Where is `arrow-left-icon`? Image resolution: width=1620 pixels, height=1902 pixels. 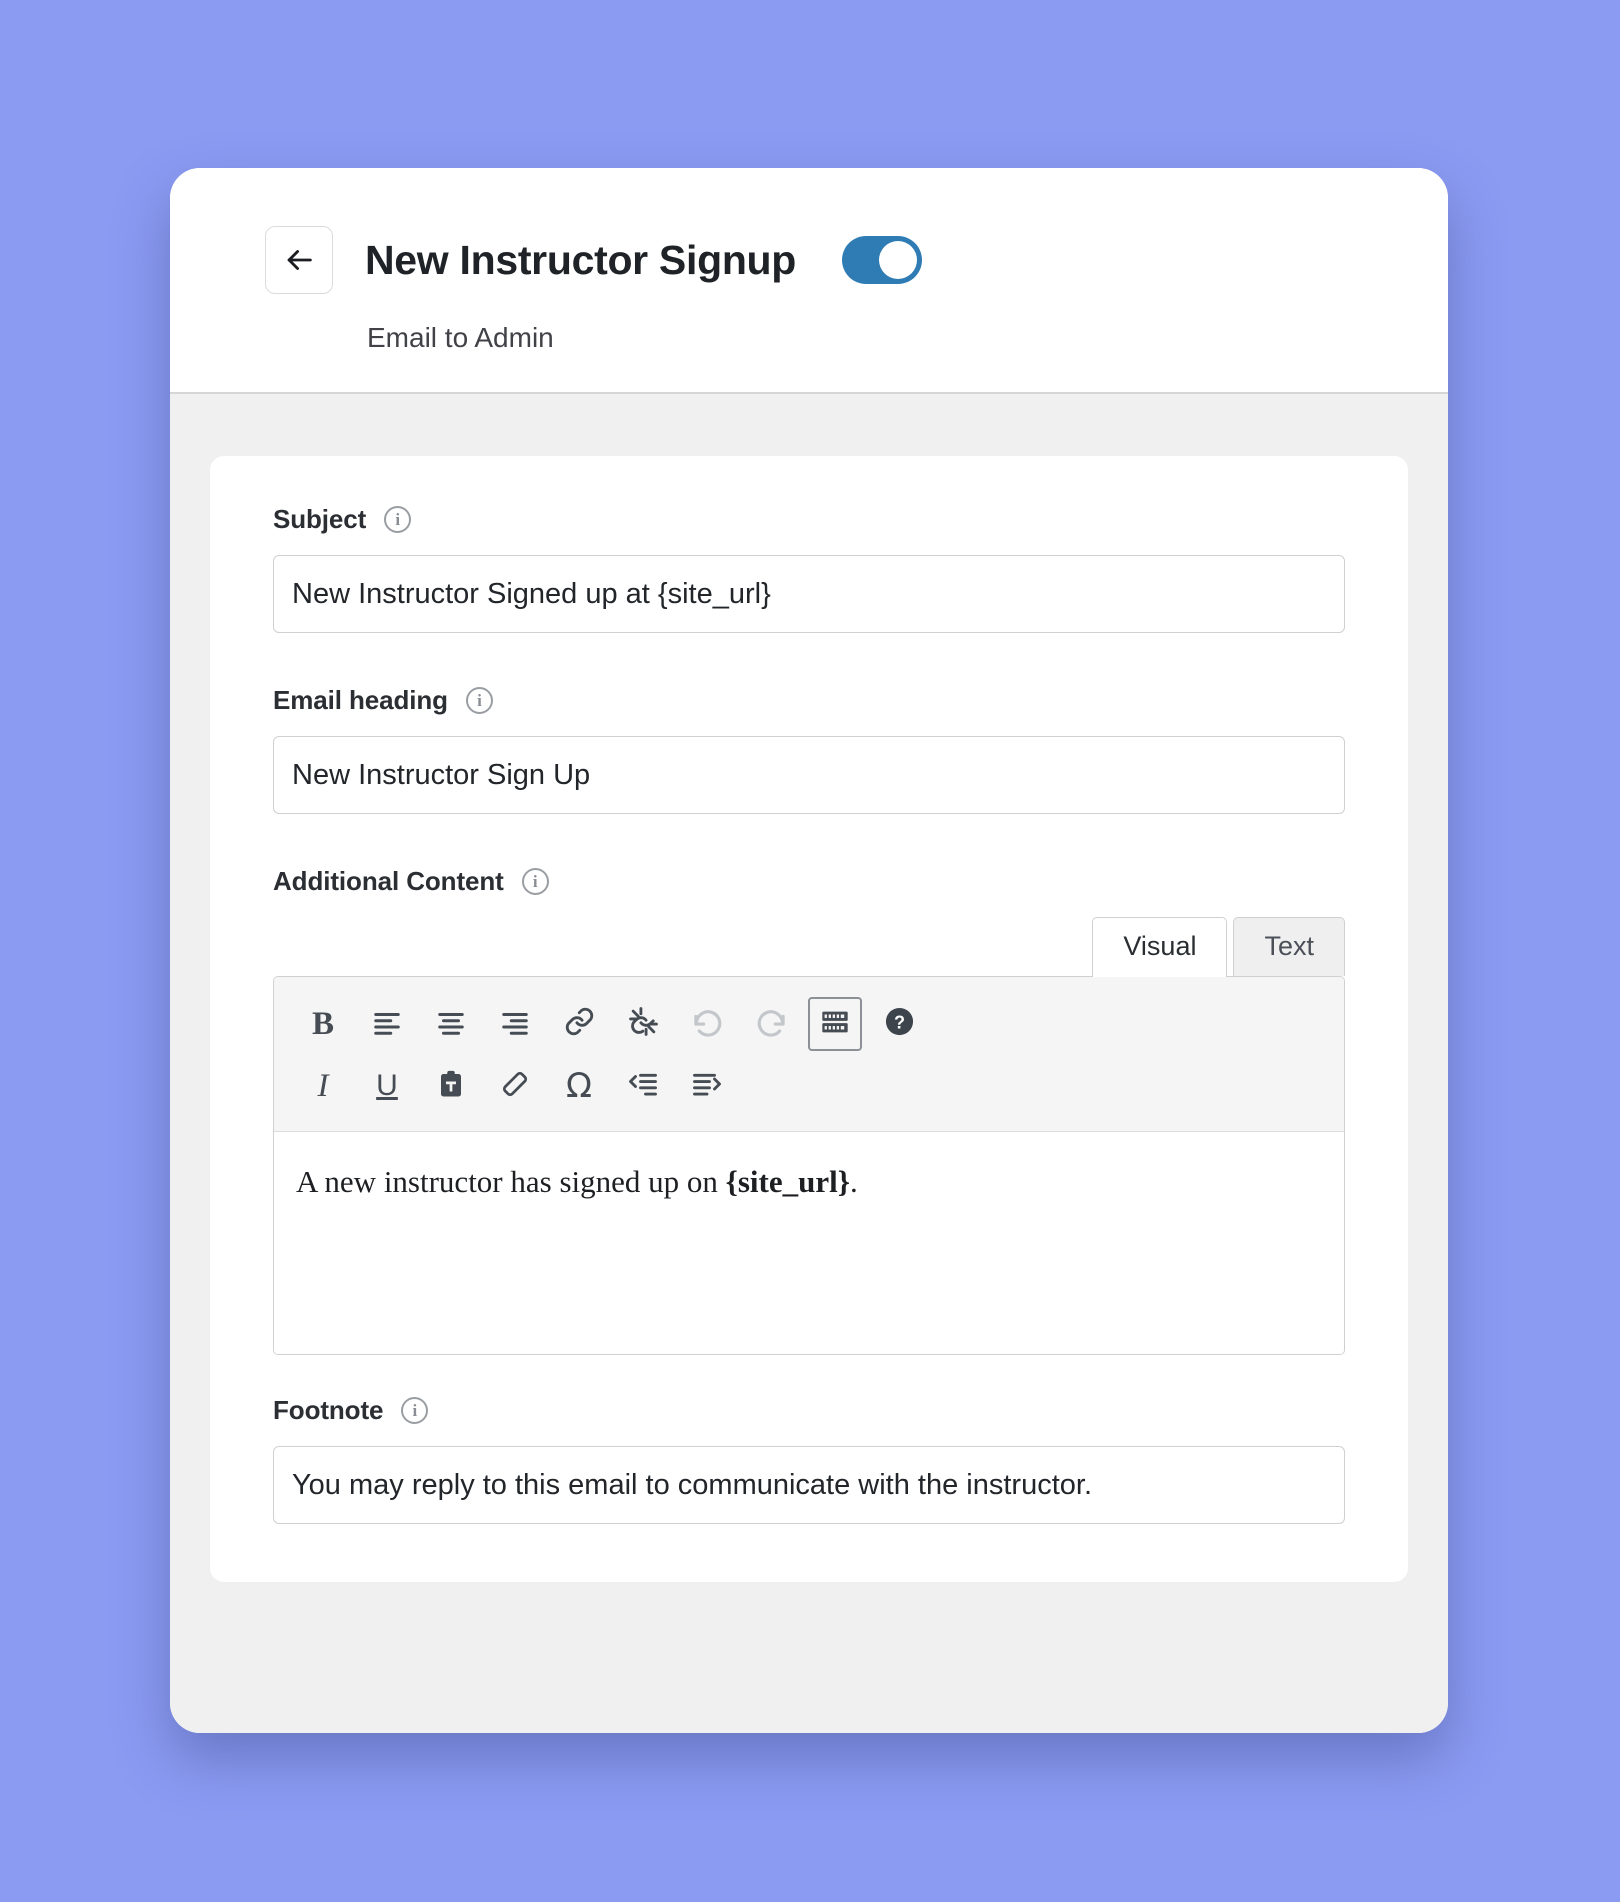 arrow-left-icon is located at coordinates (299, 260).